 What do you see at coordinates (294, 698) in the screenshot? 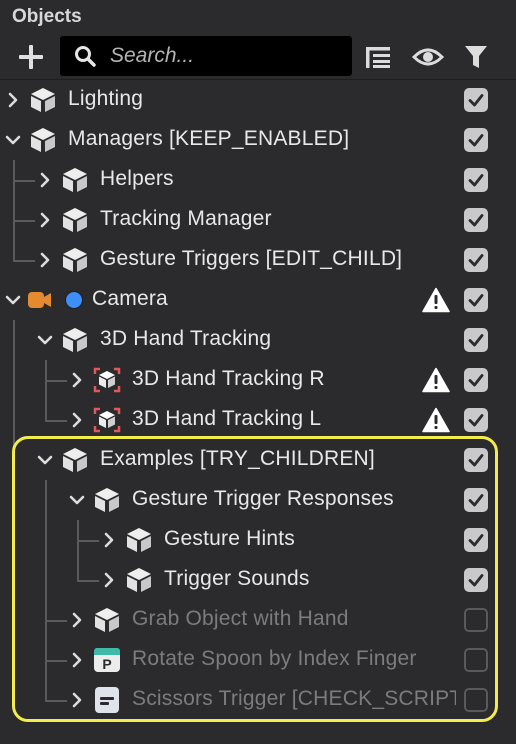
I see `tree-item-label: Scissors Trigger [CHECK_SCRIPT]` at bounding box center [294, 698].